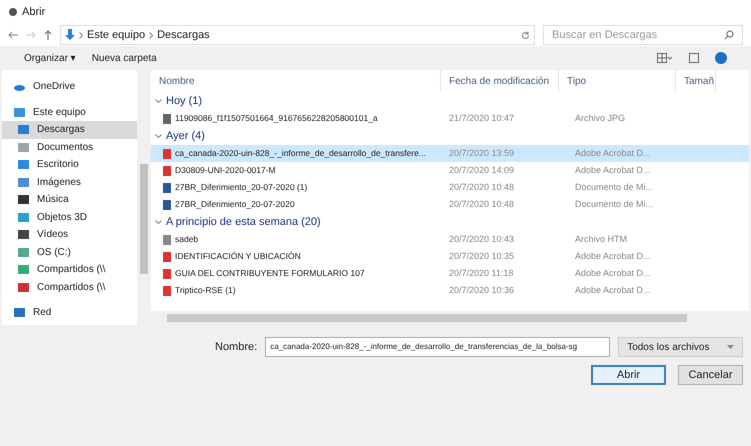  Describe the element at coordinates (69, 147) in the screenshot. I see `sidebar-item: Documentos` at that location.